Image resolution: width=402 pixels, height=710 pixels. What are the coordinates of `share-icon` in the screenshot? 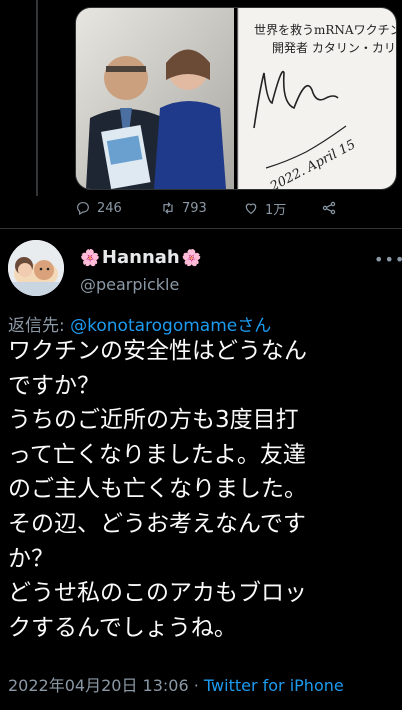 It's located at (329, 208).